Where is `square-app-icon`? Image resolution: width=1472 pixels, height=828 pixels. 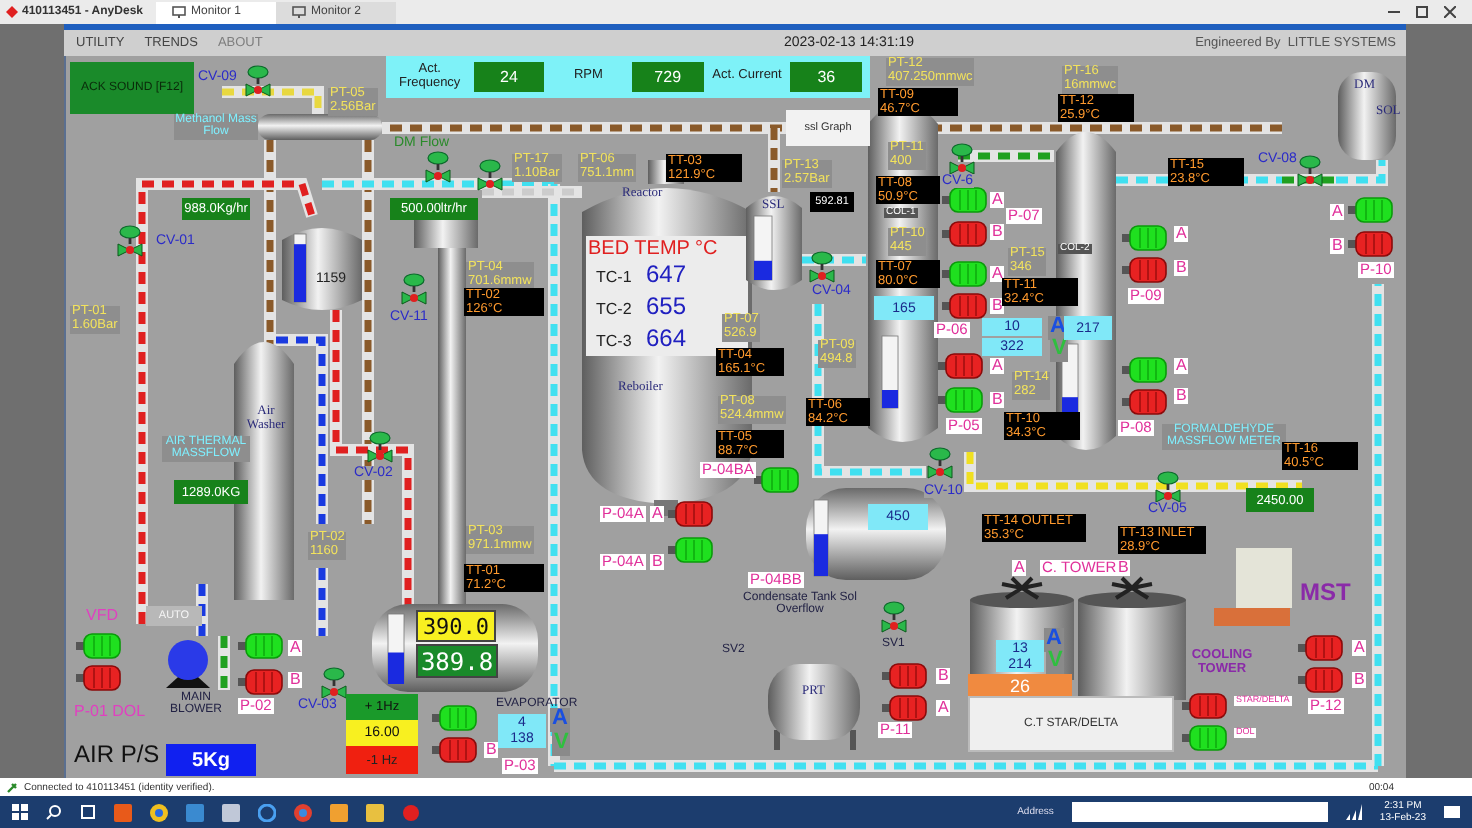 square-app-icon is located at coordinates (123, 812).